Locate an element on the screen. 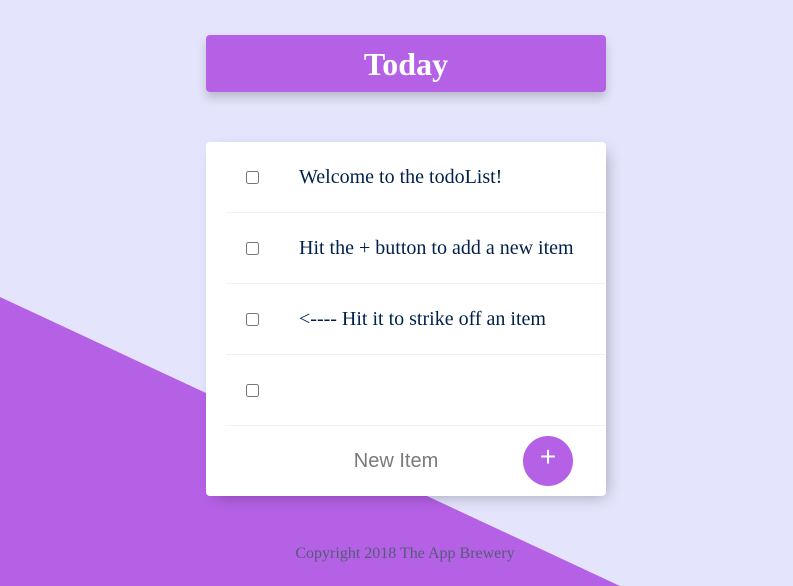 The height and width of the screenshot is (586, 793). item-text: <---- Hit it to strike off an item is located at coordinates (422, 318).